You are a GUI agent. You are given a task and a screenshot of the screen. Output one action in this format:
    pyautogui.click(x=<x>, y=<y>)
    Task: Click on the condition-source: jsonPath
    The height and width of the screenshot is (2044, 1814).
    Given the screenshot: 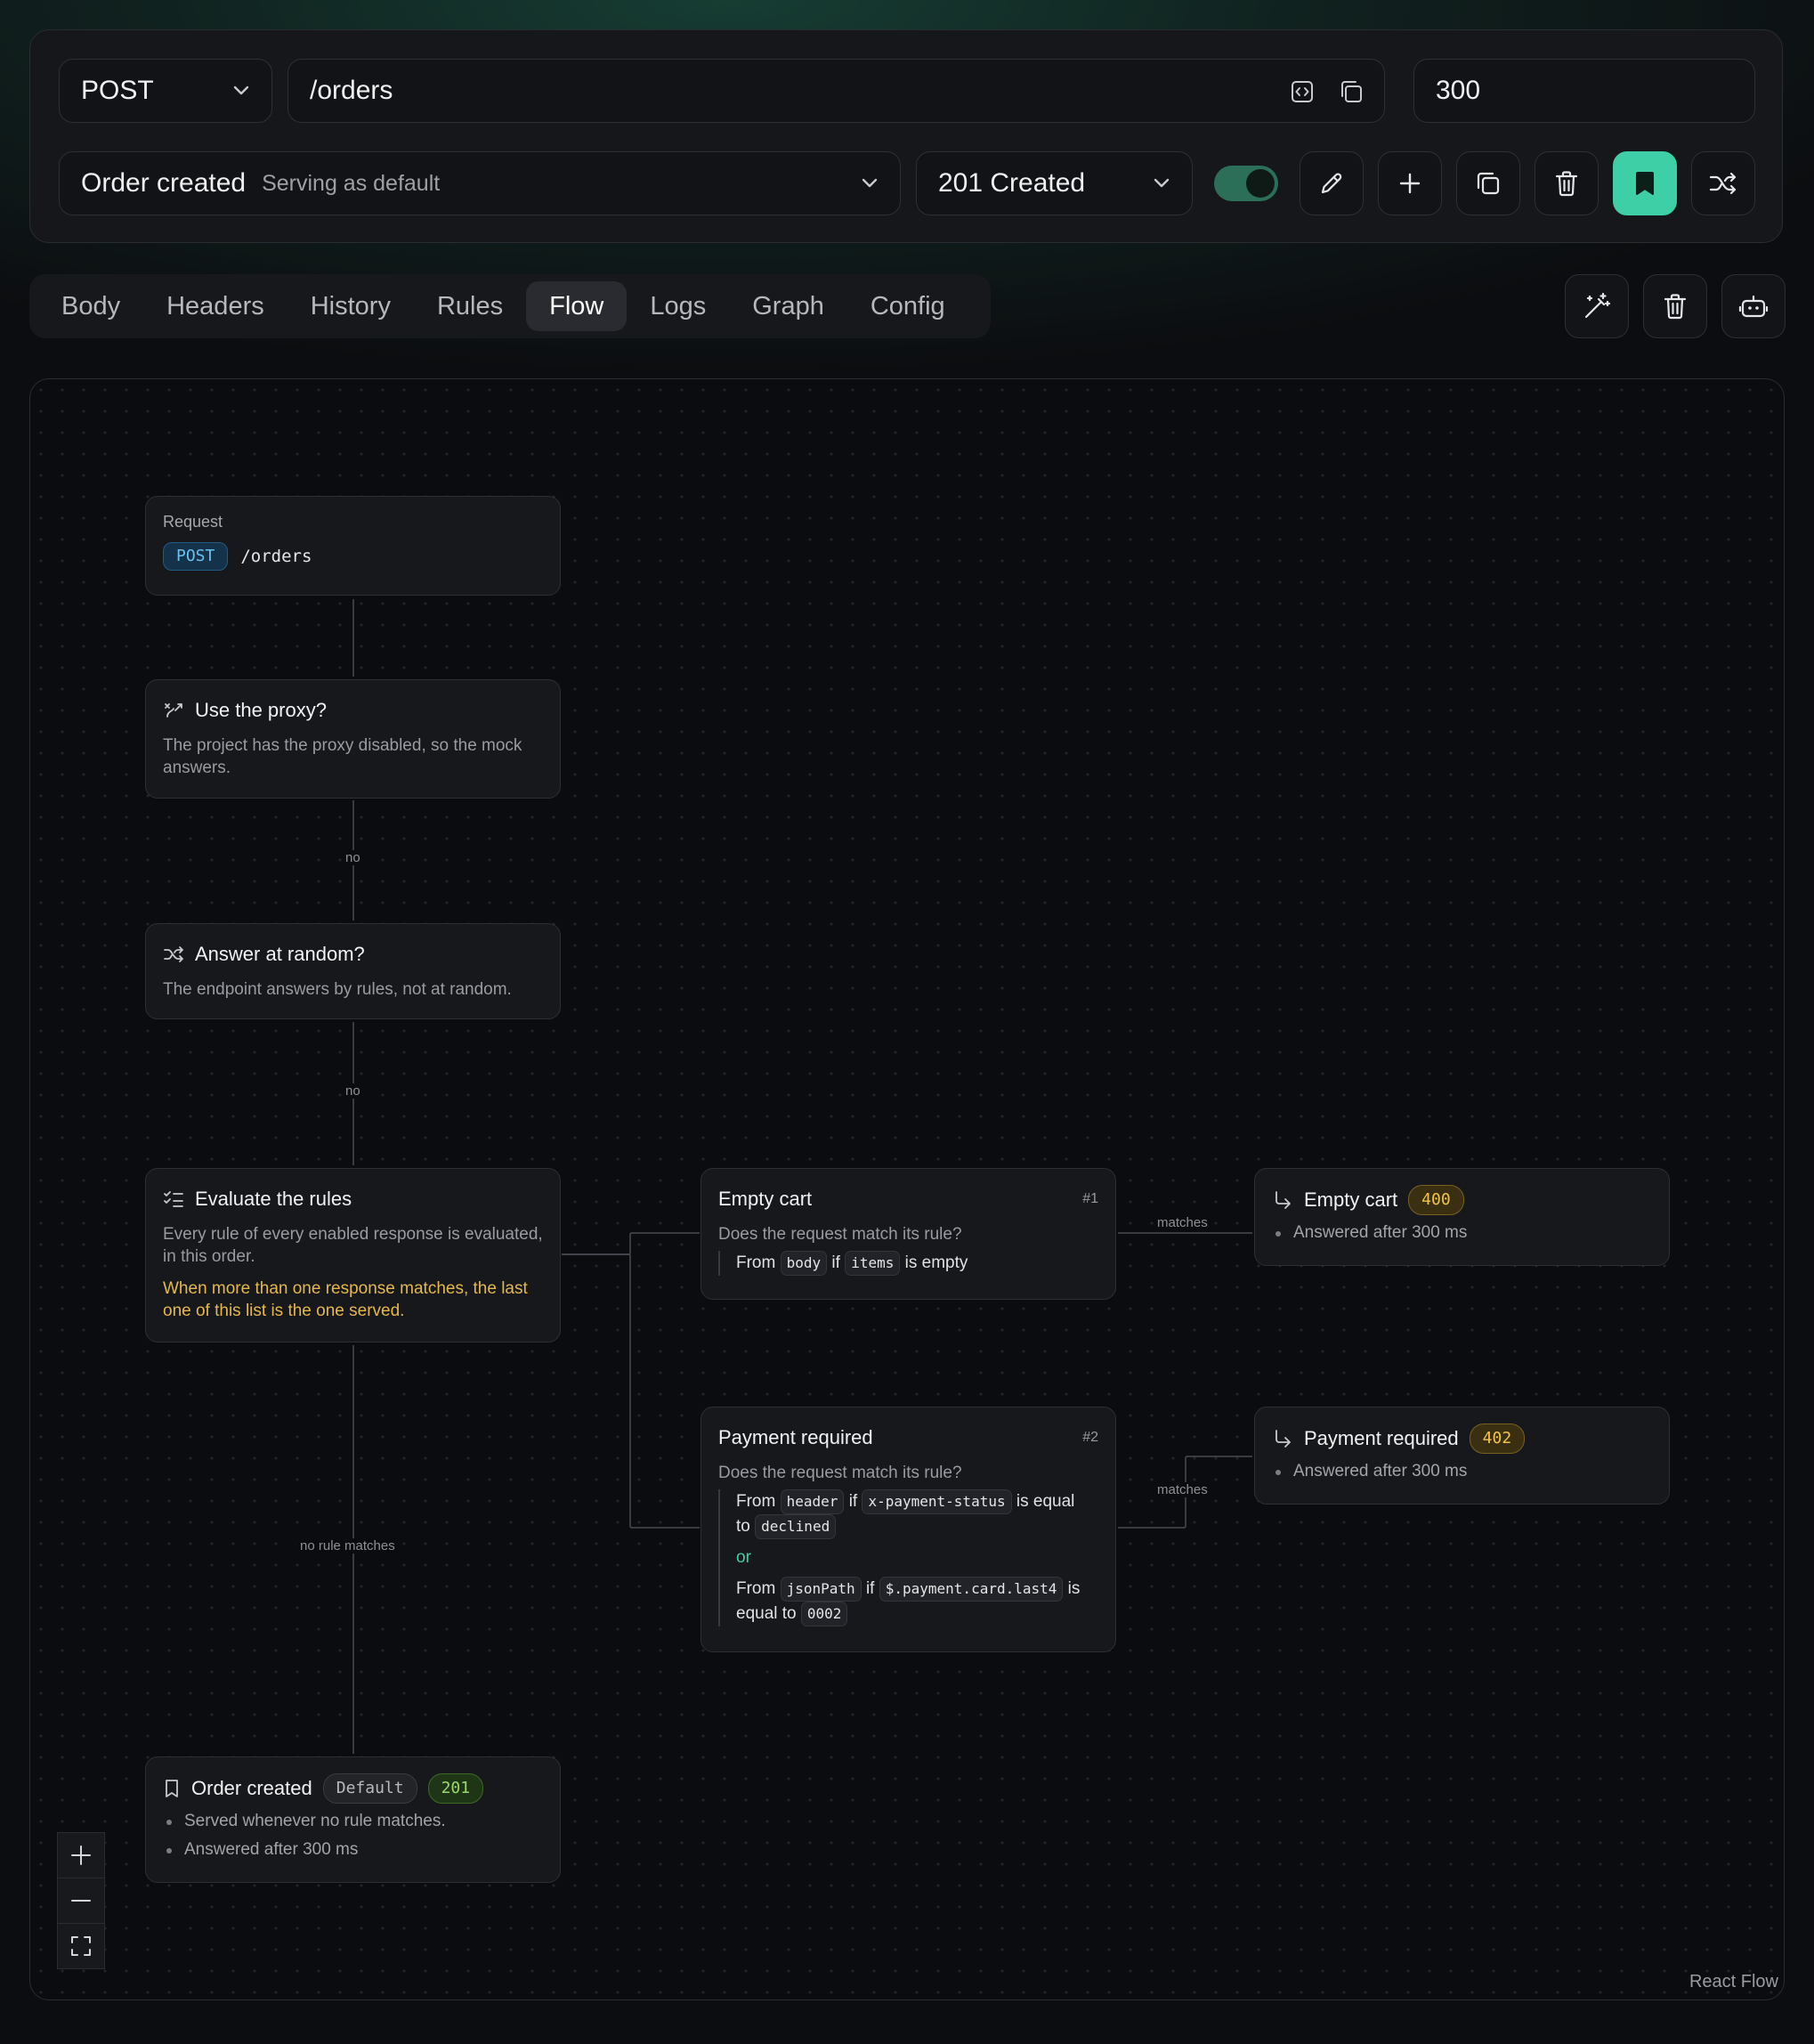 What is the action you would take?
    pyautogui.click(x=821, y=1589)
    